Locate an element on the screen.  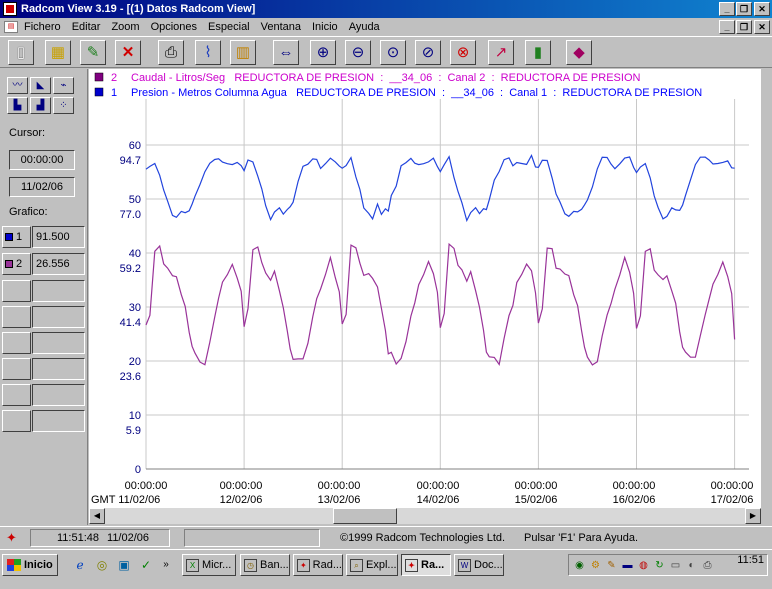
trend-icon: ↗ is located at coordinates (501, 52).